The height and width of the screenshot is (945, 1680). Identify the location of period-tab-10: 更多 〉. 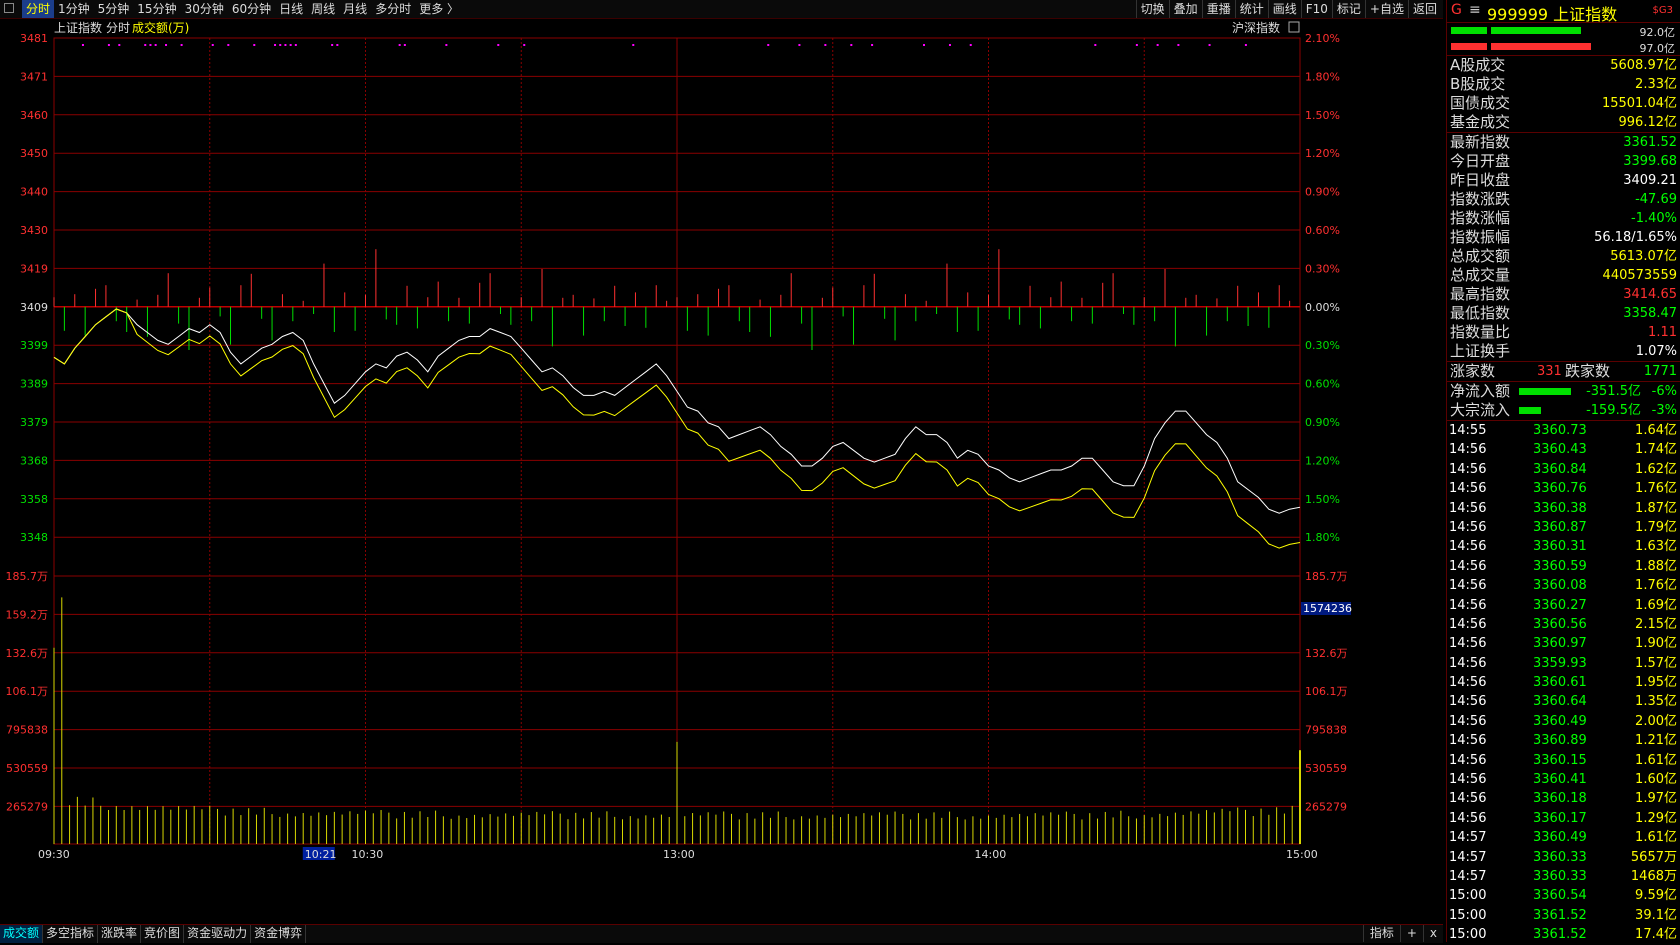
(439, 9).